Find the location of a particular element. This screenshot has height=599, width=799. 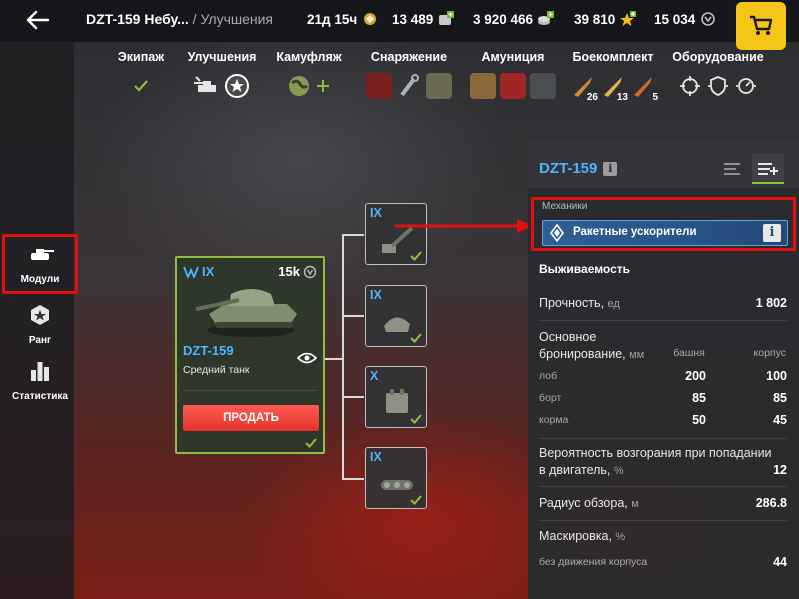

category-loadout: Боекомплект 26 13 5 is located at coordinates (613, 76).